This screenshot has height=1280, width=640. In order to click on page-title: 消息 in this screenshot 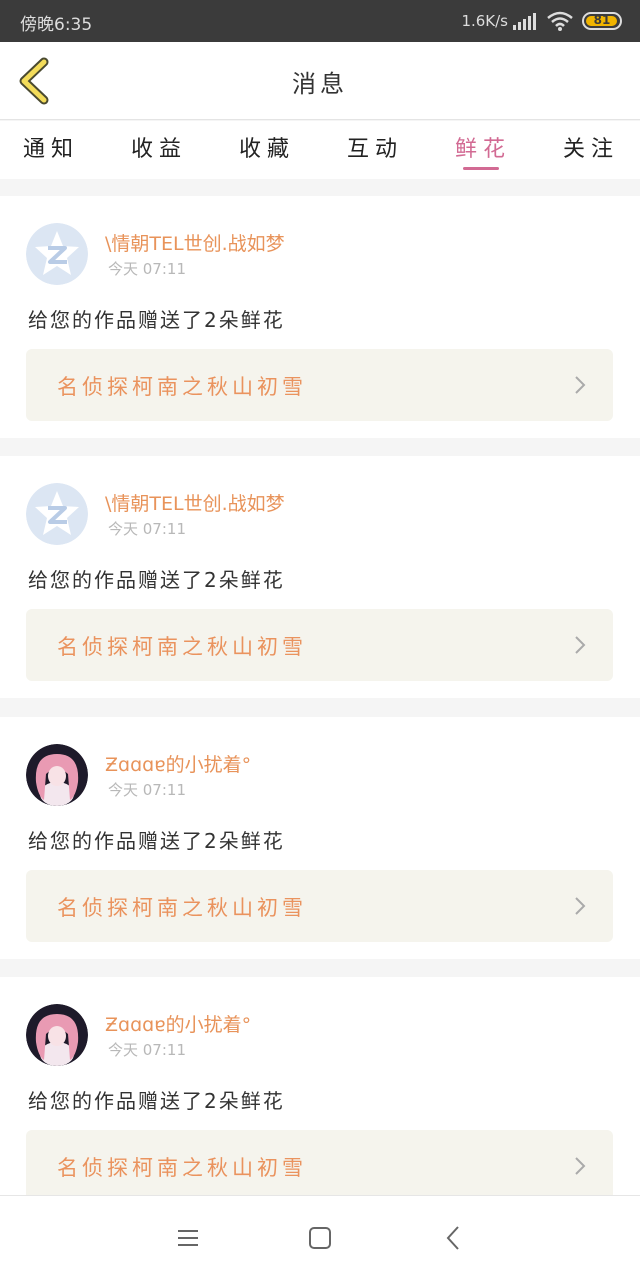, I will do `click(320, 84)`.